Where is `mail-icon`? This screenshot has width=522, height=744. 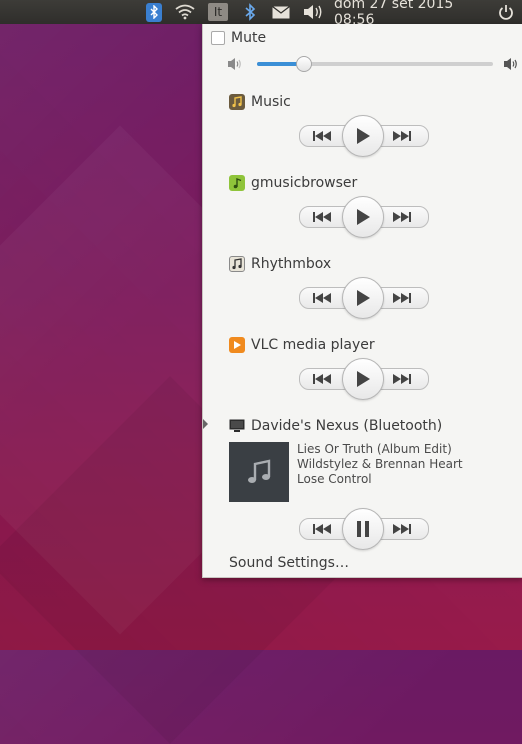
mail-icon is located at coordinates (281, 11).